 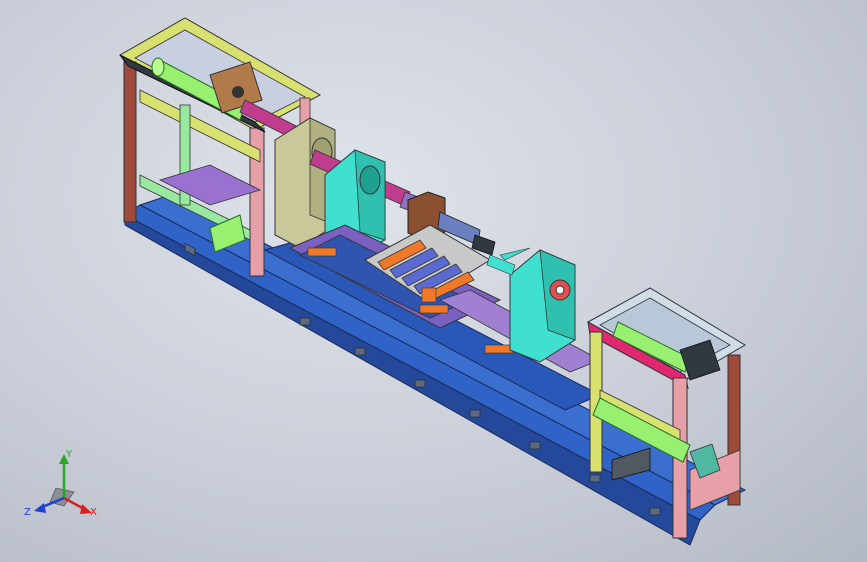 I want to click on z-axis-arrow-icon, so click(x=40, y=508).